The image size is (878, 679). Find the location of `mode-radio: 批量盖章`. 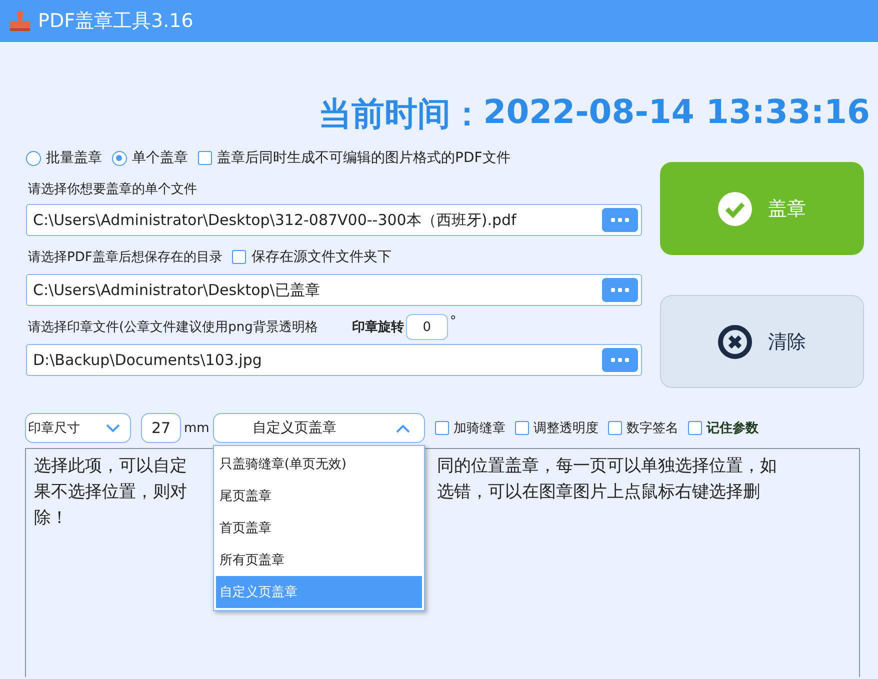

mode-radio: 批量盖章 is located at coordinates (64, 158).